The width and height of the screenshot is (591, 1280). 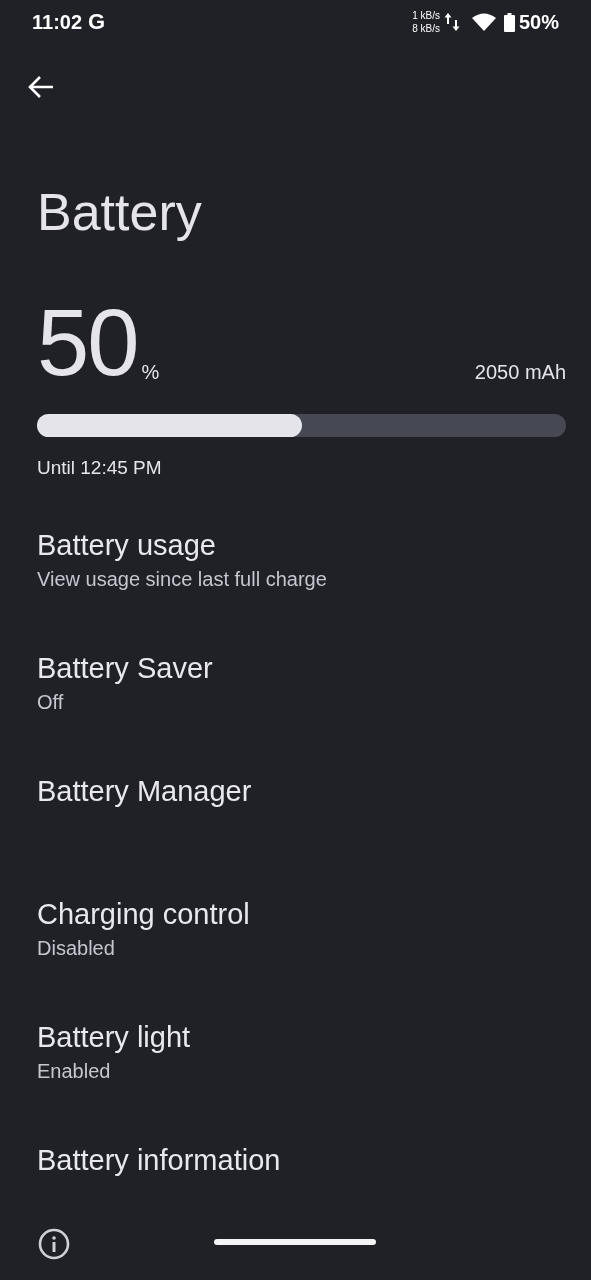 What do you see at coordinates (426, 15) in the screenshot?
I see `upload-speed: 1 kB/s` at bounding box center [426, 15].